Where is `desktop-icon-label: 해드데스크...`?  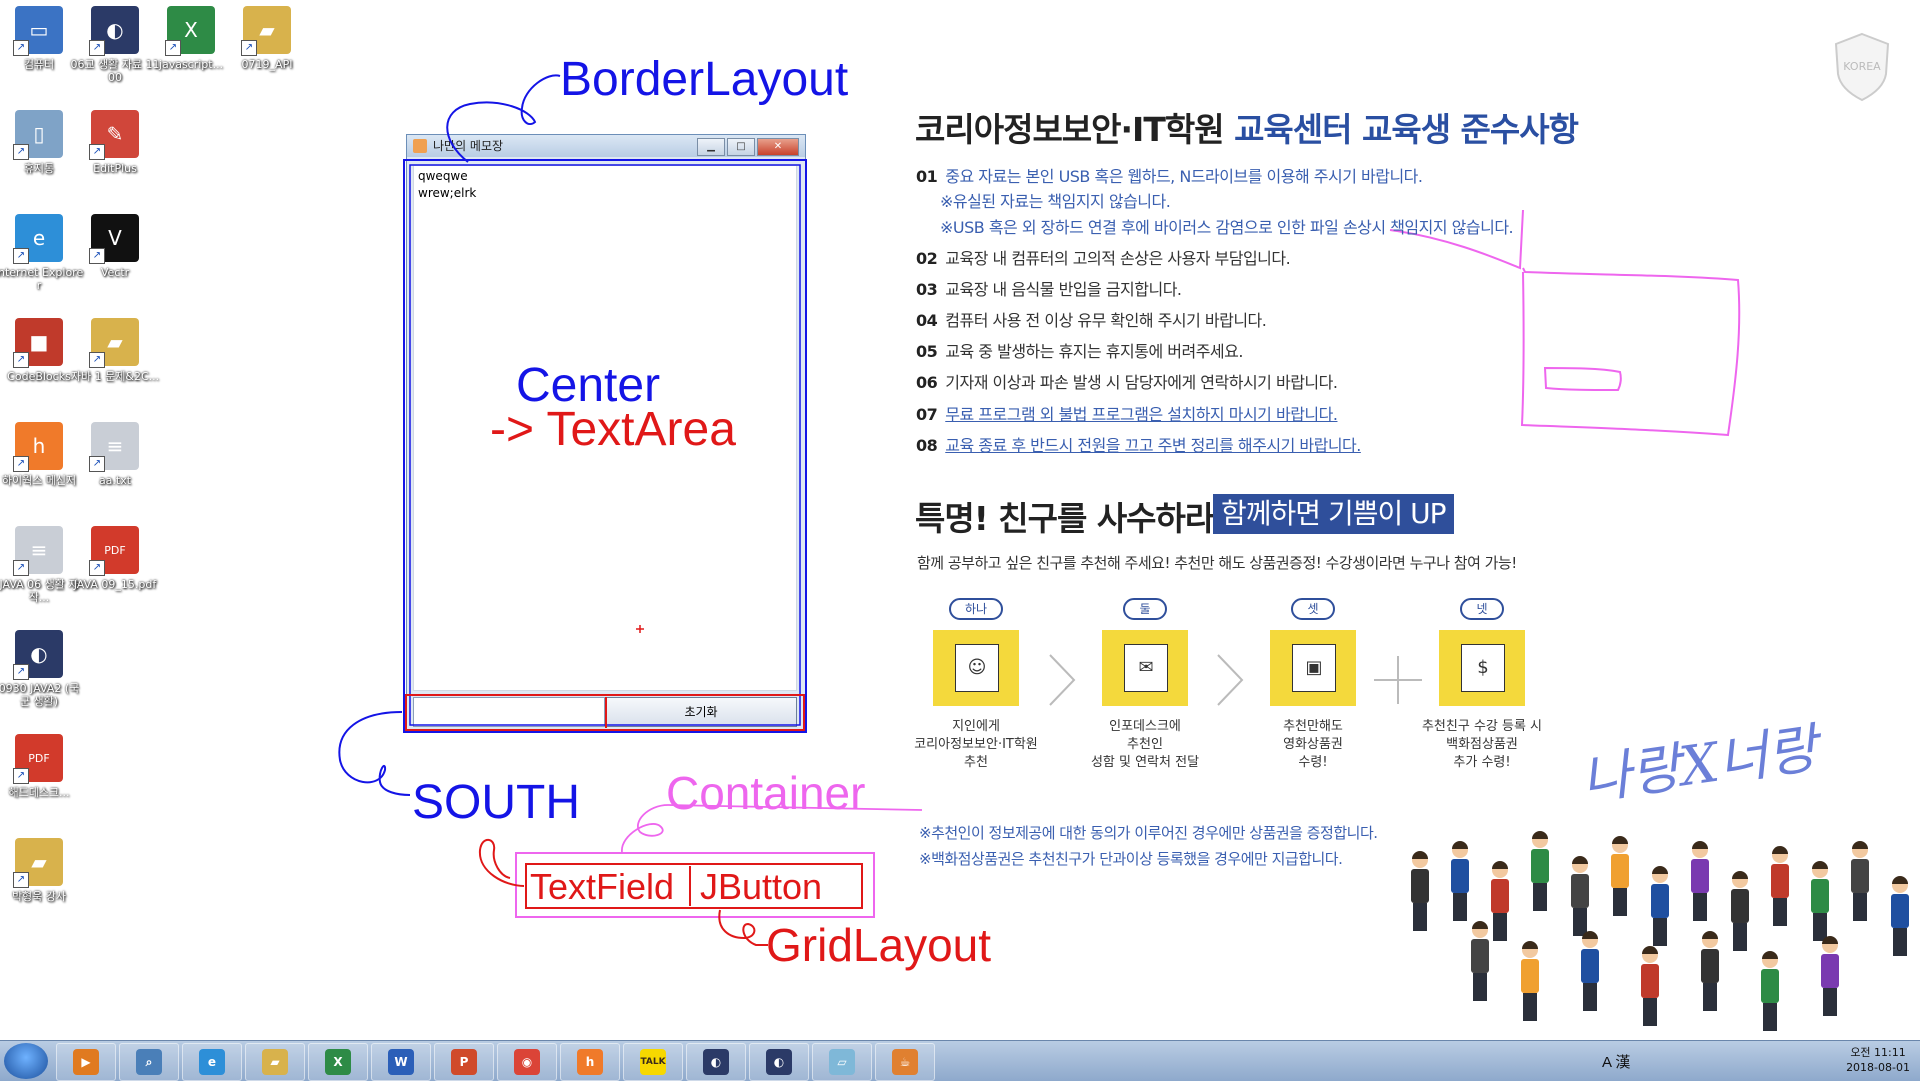 desktop-icon-label: 해드데스크... is located at coordinates (39, 792).